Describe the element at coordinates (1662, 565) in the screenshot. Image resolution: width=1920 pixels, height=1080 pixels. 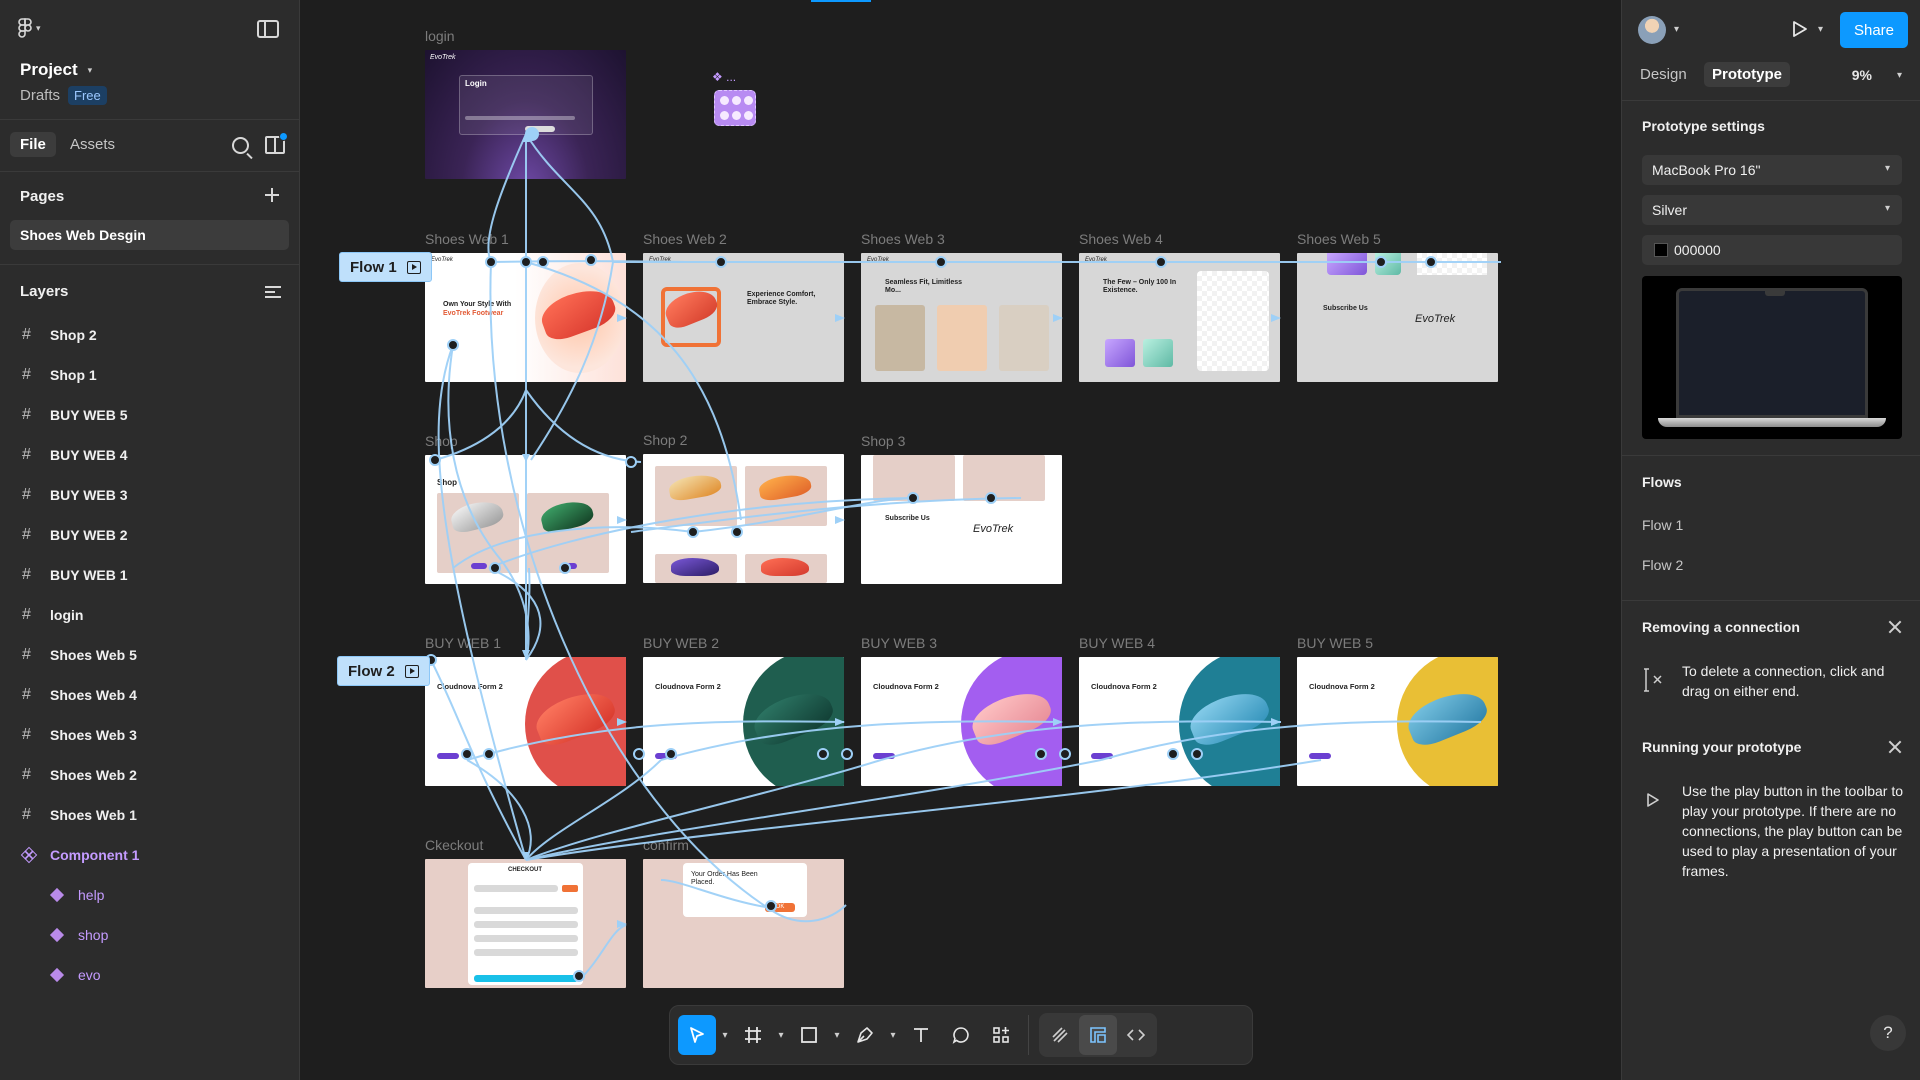
I see `flow-list-item: Flow 2` at that location.